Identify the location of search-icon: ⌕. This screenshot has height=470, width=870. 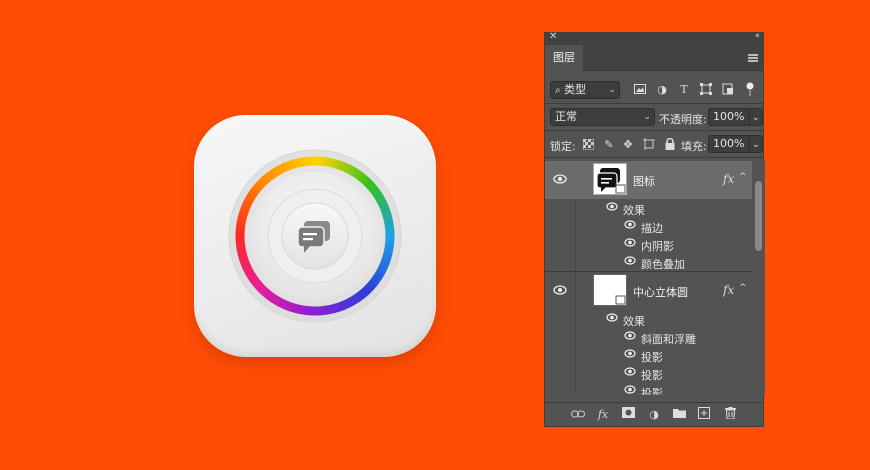
(558, 90).